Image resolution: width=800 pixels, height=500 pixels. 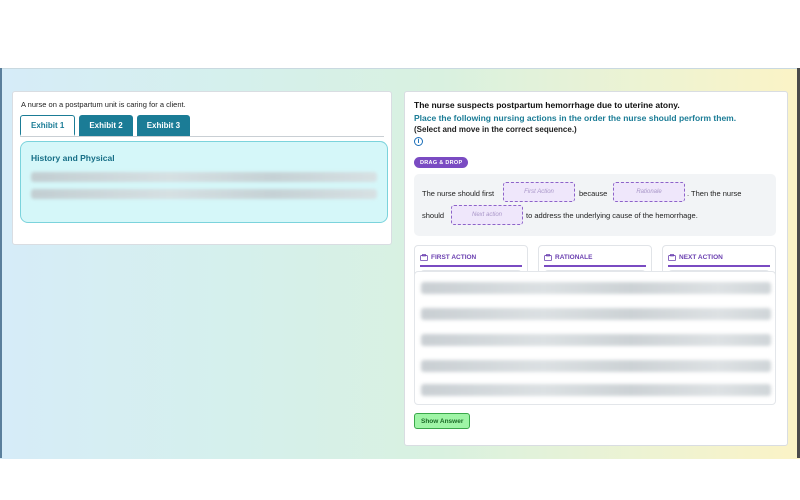 I want to click on drop-slot-first-action: First Action, so click(x=539, y=192).